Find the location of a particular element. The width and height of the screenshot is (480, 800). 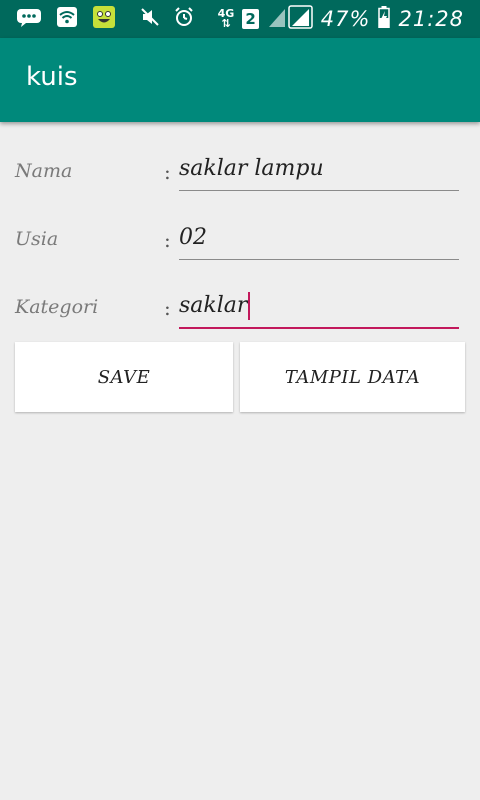

emoji-icon is located at coordinates (104, 19).